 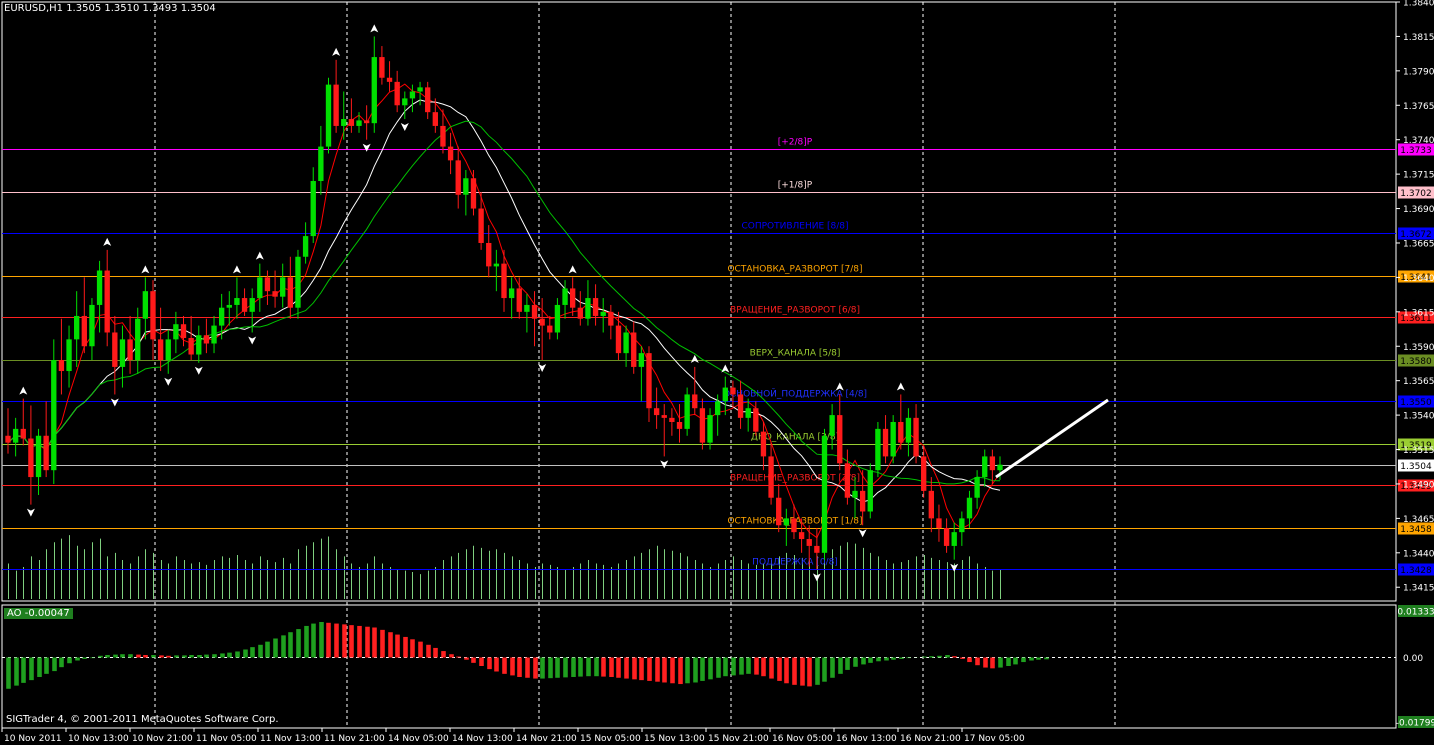 What do you see at coordinates (1418, 176) in the screenshot?
I see `y-tick-label: 1.3715` at bounding box center [1418, 176].